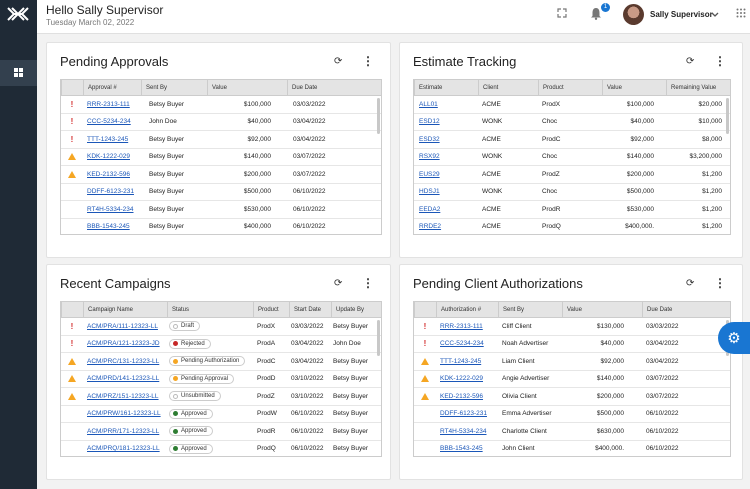  What do you see at coordinates (572, 210) in the screenshot?
I see `table-row: EEDA2 ACME ProdR $530,000 $1,200` at bounding box center [572, 210].